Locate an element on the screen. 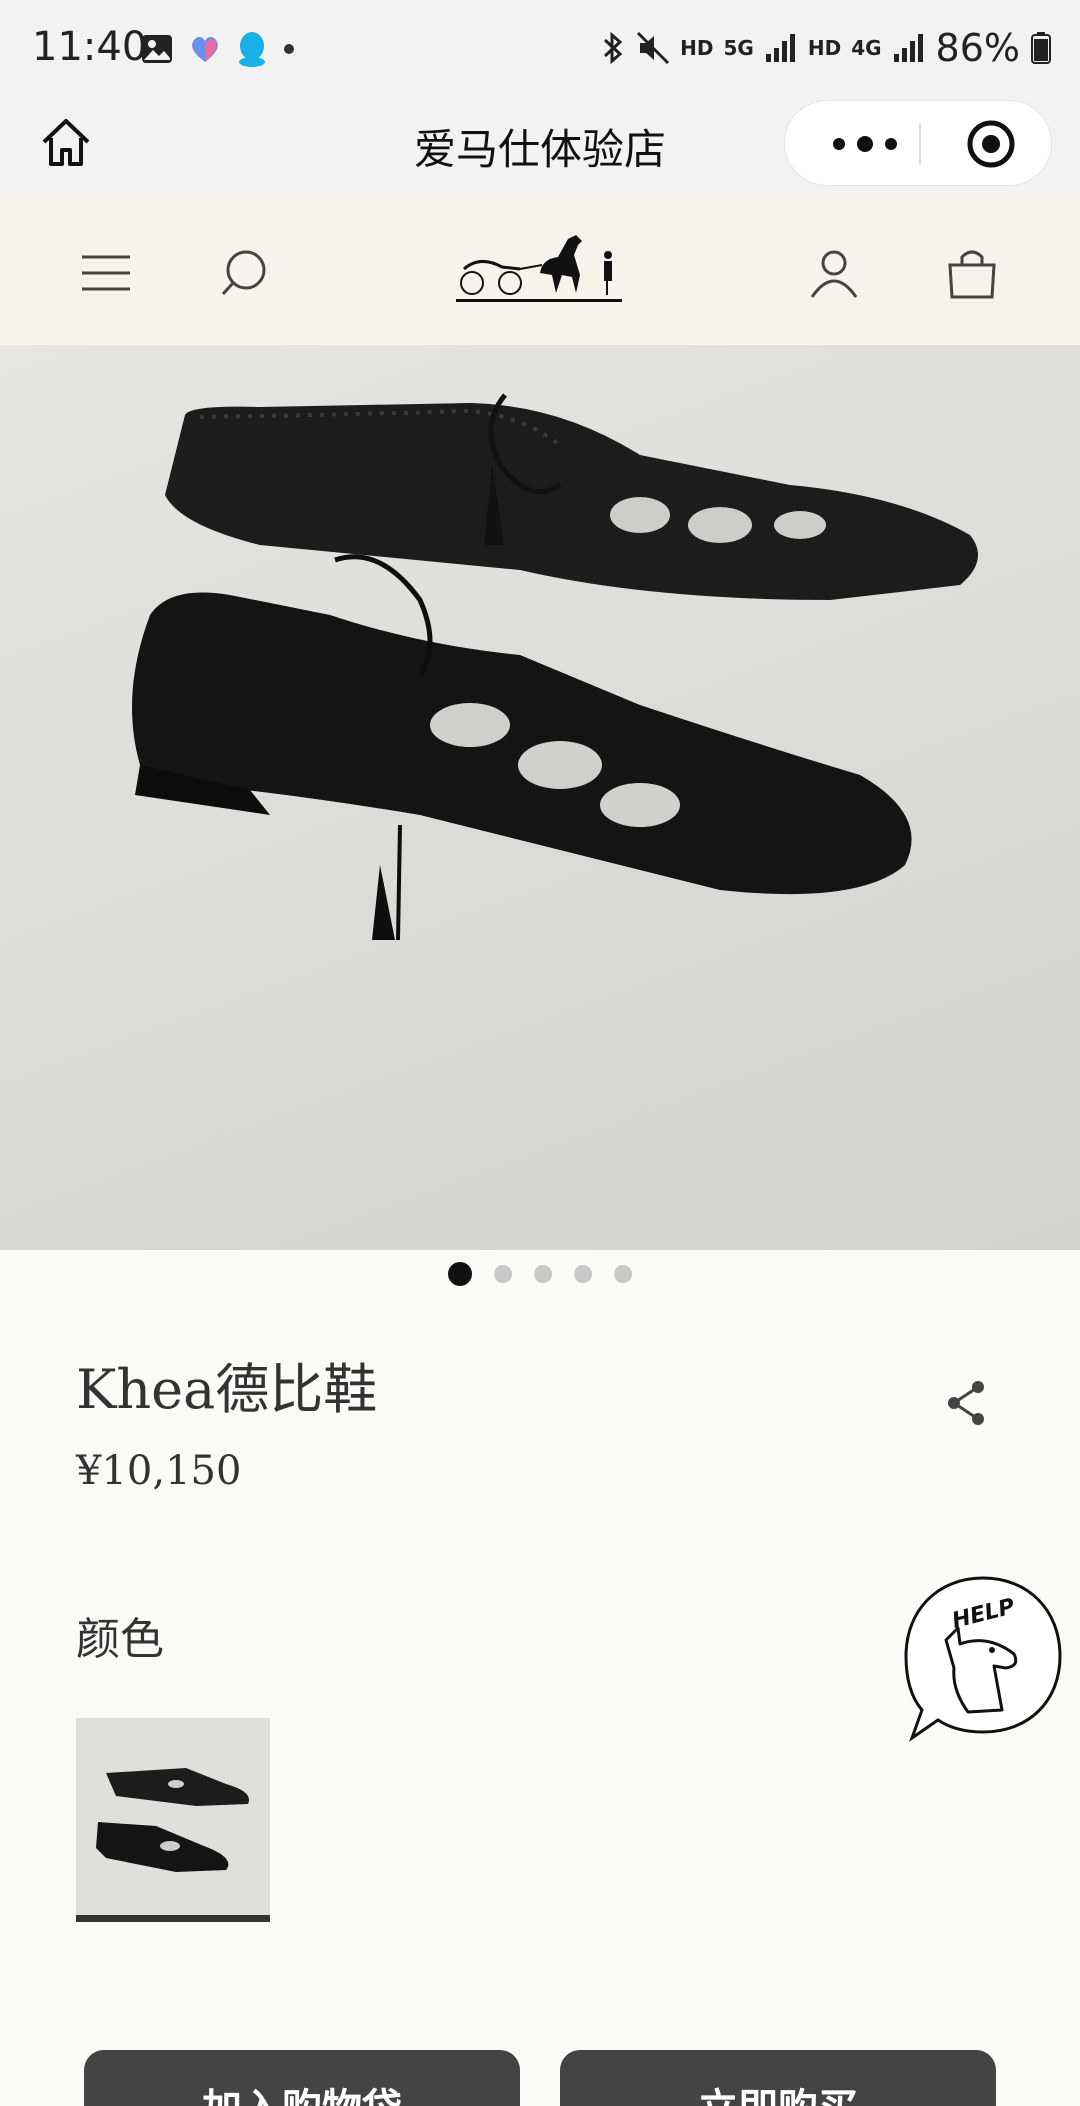 Image resolution: width=1080 pixels, height=2106 pixels. network-4g: 4G is located at coordinates (866, 48).